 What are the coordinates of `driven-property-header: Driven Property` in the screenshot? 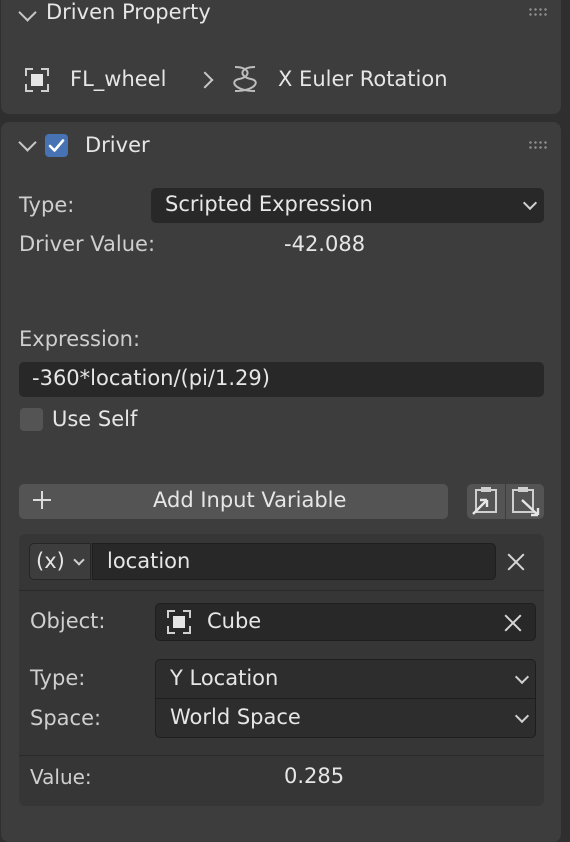 It's located at (281, 20).